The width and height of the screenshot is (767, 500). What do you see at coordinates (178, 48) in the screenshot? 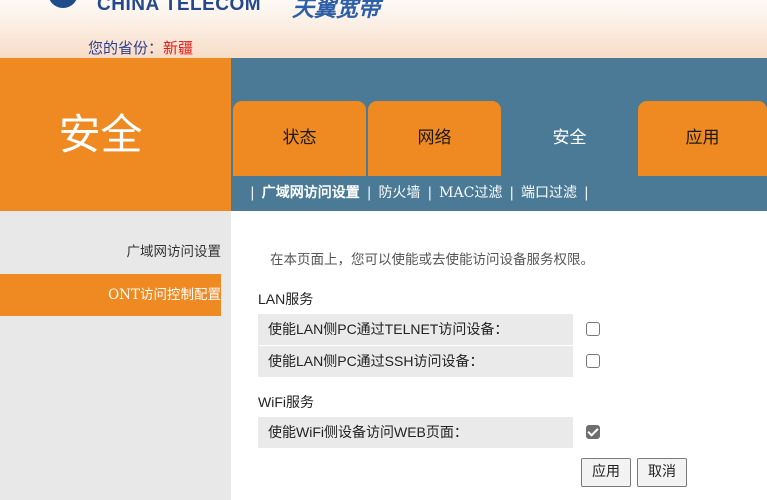
I see `province-value: 新疆` at bounding box center [178, 48].